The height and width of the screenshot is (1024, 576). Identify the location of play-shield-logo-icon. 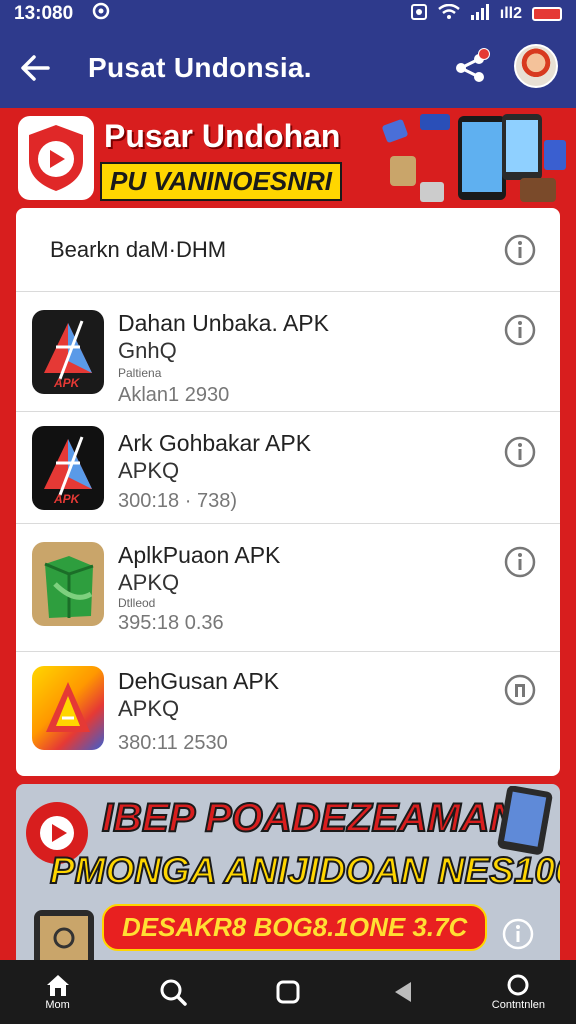
(56, 158).